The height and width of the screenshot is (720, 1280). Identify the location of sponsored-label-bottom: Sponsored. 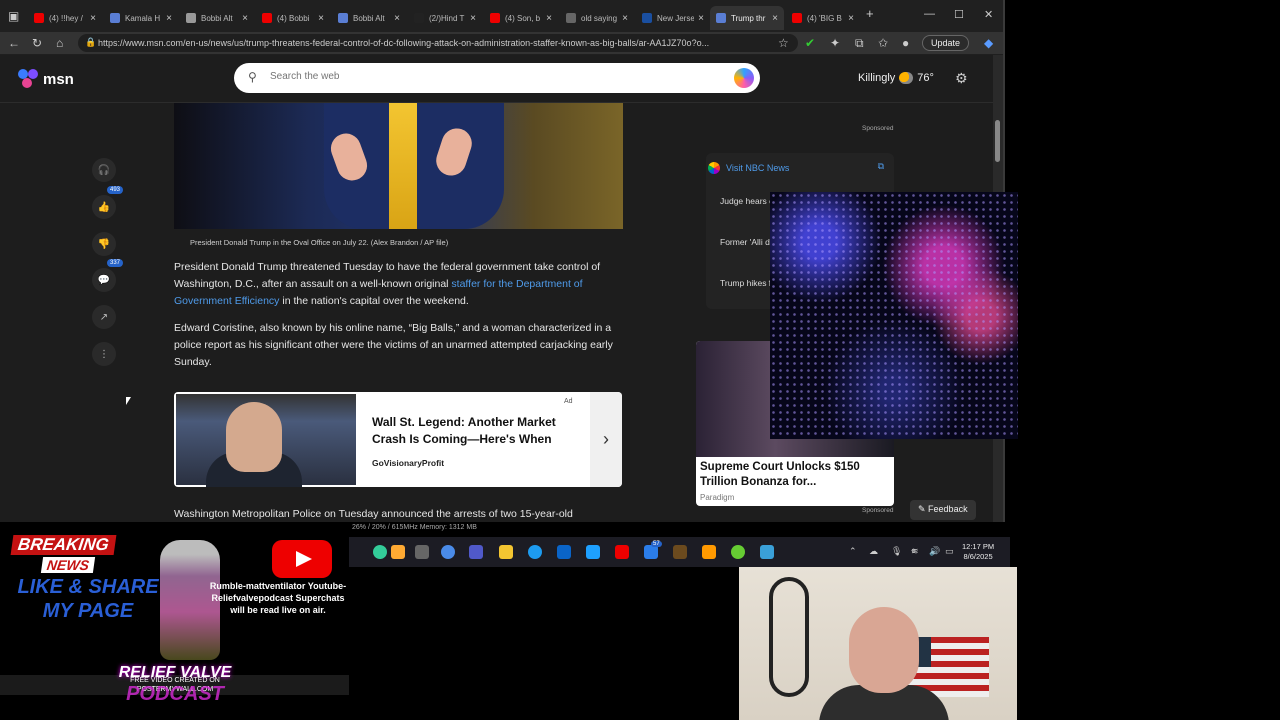
(878, 510).